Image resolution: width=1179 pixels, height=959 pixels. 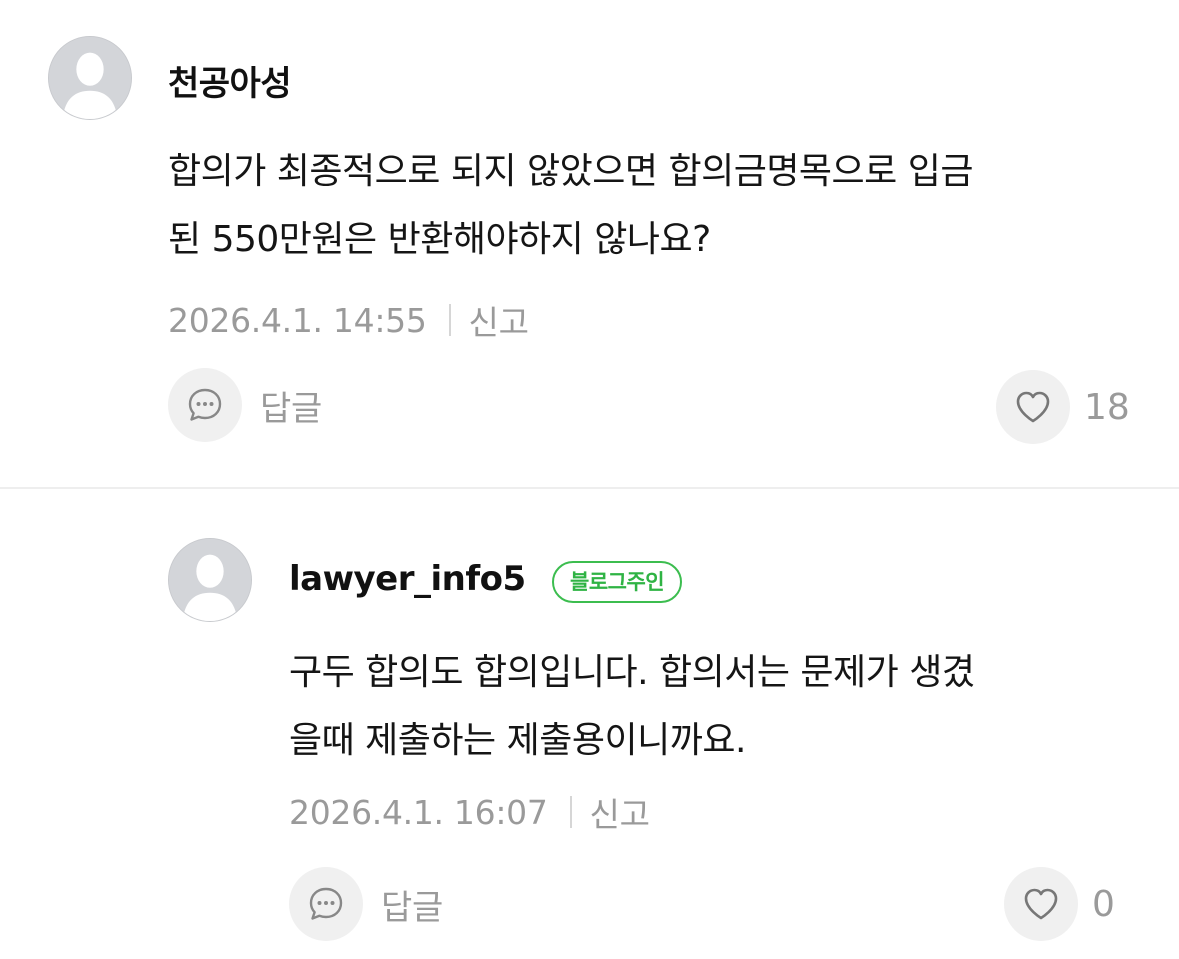 What do you see at coordinates (297, 320) in the screenshot?
I see `comment-date: 2026.4.1. 14:55` at bounding box center [297, 320].